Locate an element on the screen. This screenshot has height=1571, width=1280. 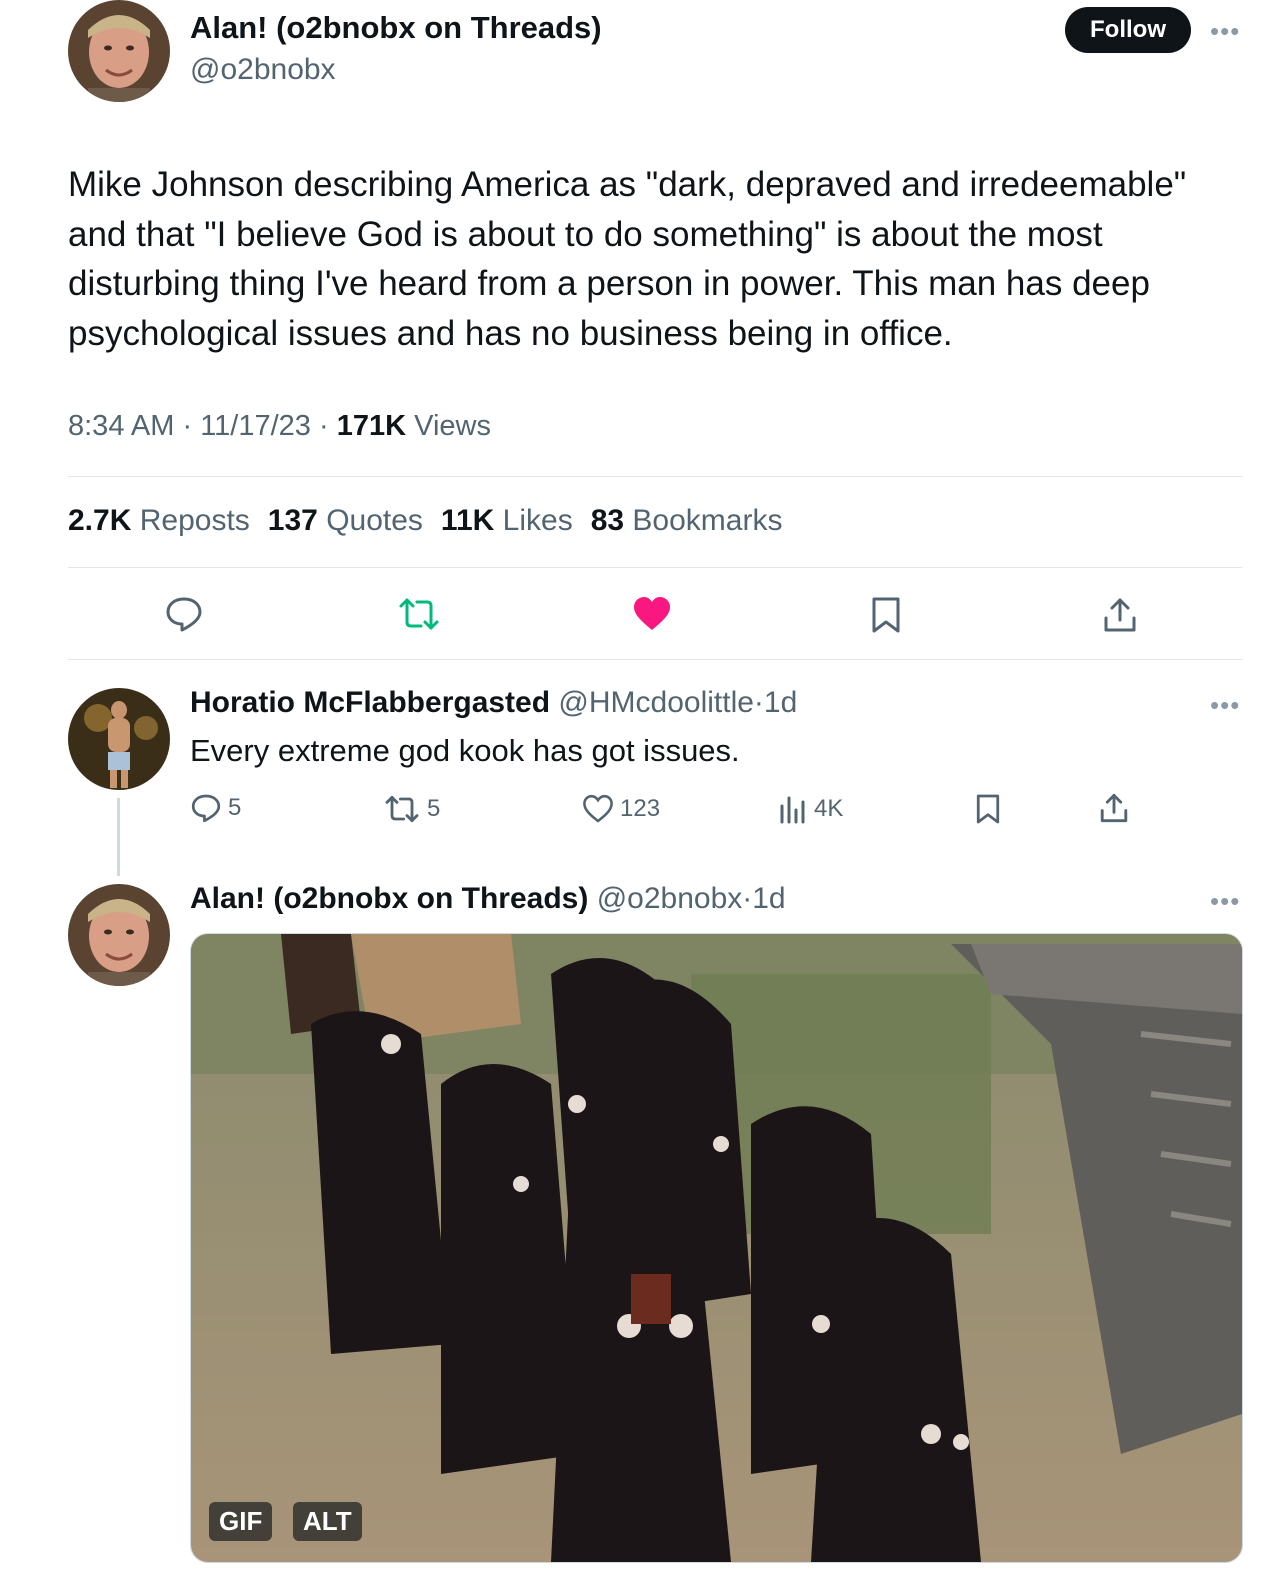
bookmark-icon is located at coordinates (886, 615).